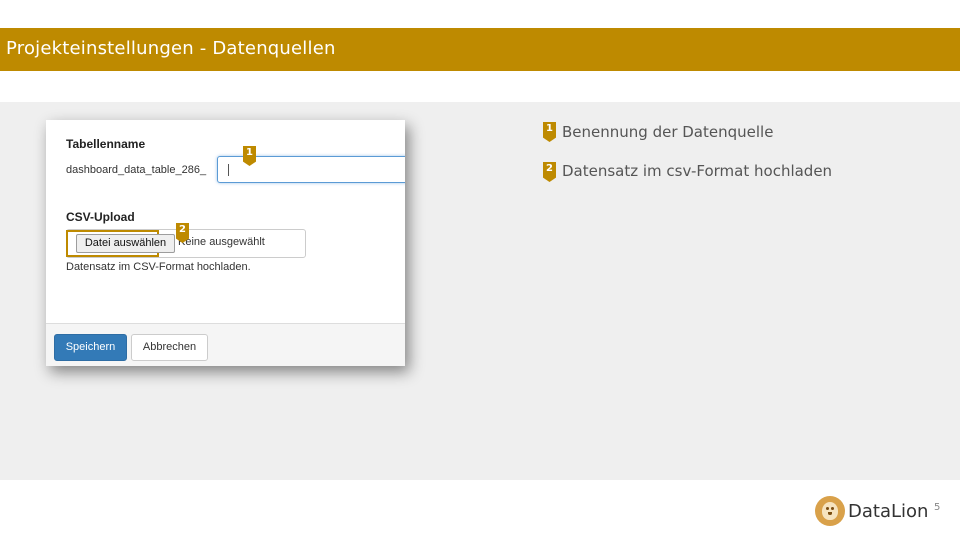 The height and width of the screenshot is (540, 960). What do you see at coordinates (228, 170) in the screenshot?
I see `text-caret` at bounding box center [228, 170].